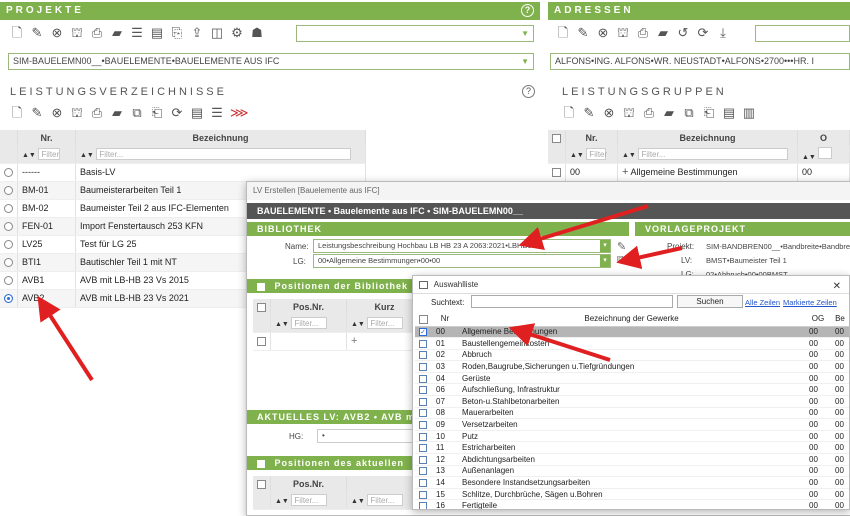 Image resolution: width=850 pixels, height=516 pixels. Describe the element at coordinates (632, 401) in the screenshot. I see `list-item: 07 Beton-u.Stahlbetonarbeiten 00 00` at that location.